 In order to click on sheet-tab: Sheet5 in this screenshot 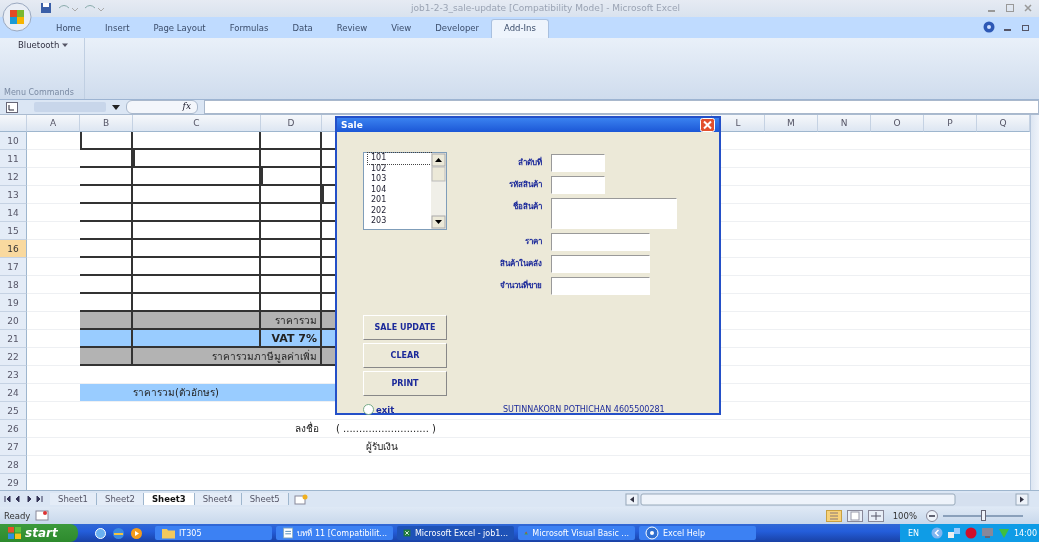, I will do `click(265, 499)`.